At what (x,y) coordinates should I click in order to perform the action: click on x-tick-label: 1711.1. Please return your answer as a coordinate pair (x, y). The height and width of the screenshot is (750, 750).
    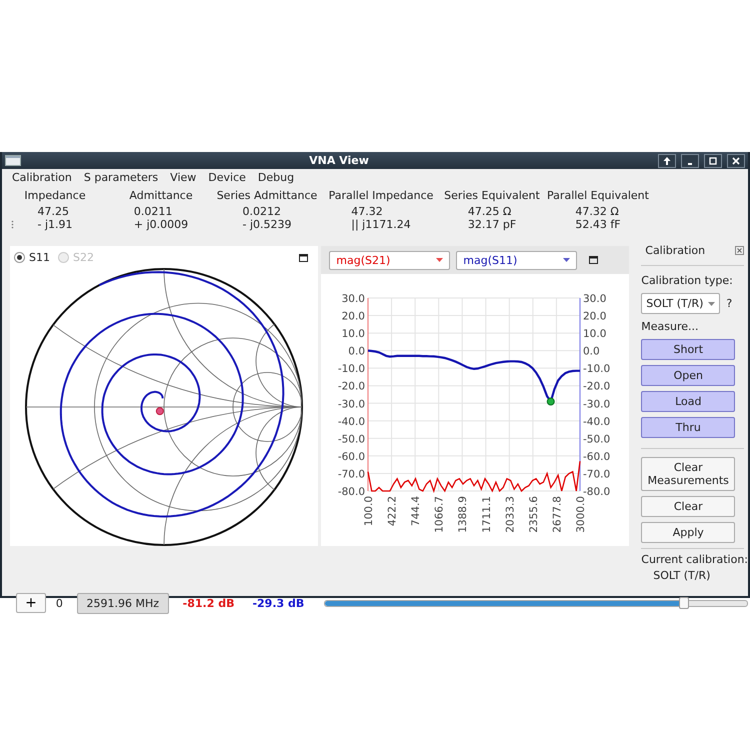
    Looking at the image, I should click on (487, 514).